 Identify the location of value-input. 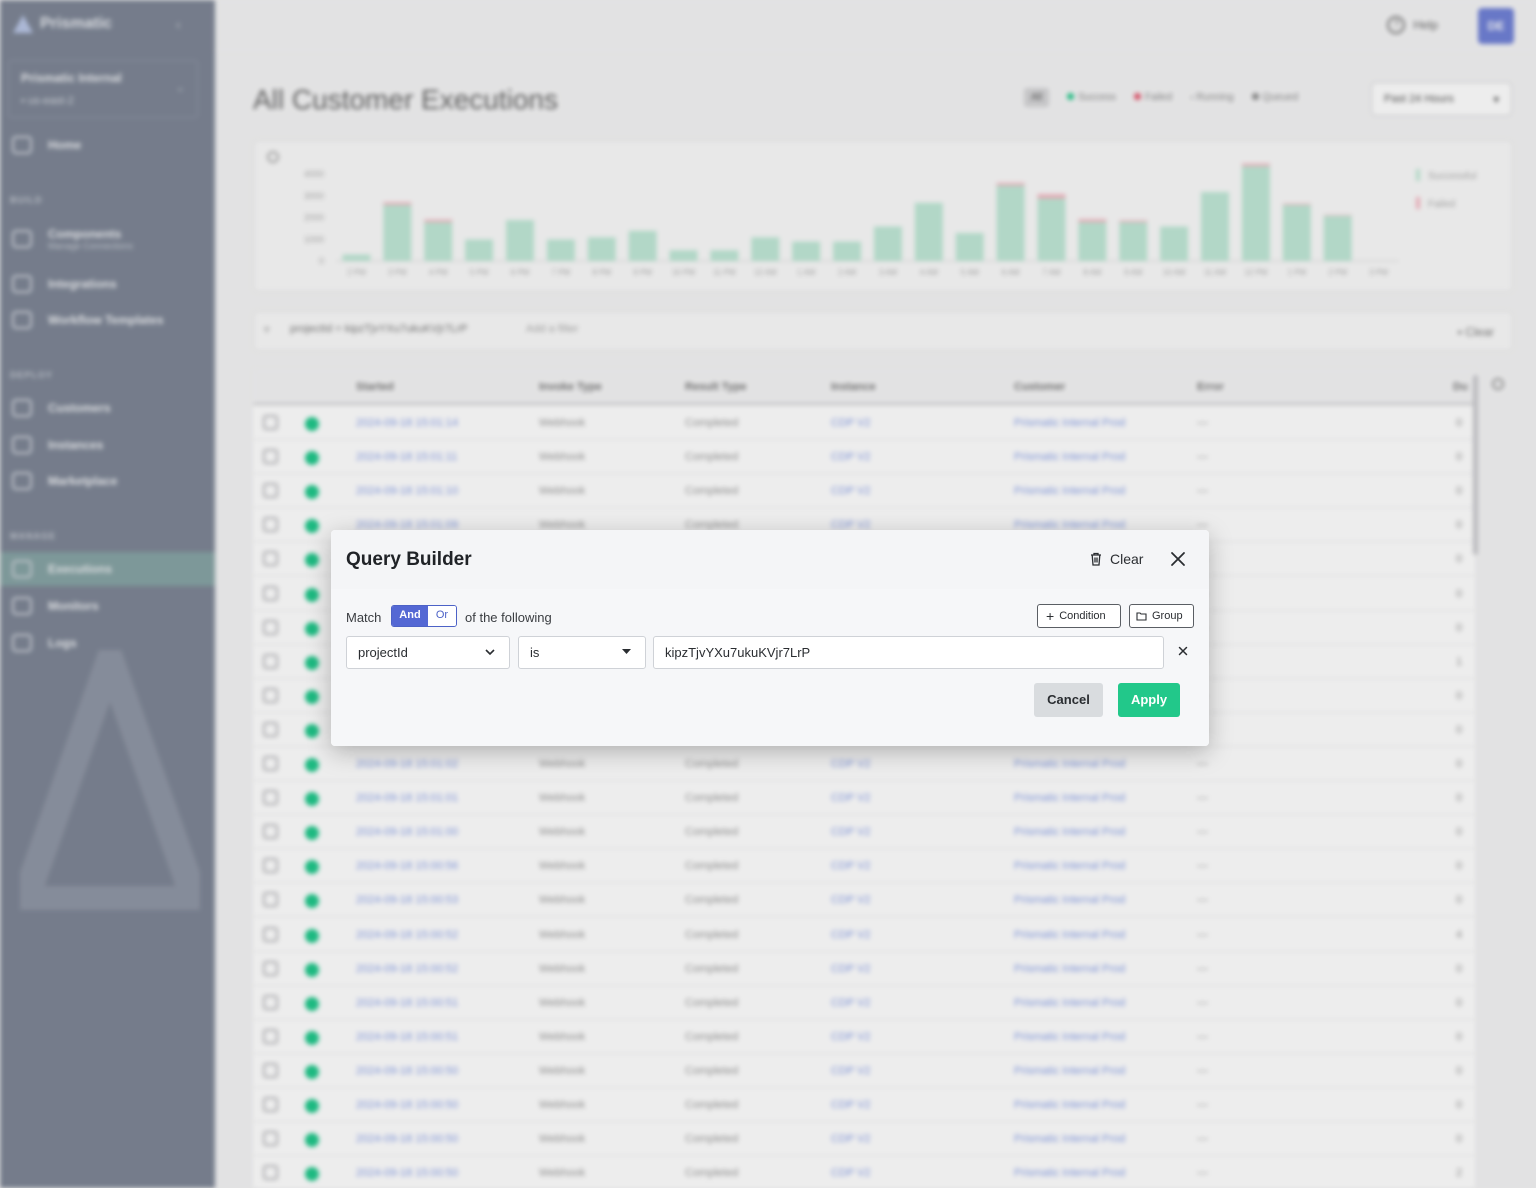
(908, 652).